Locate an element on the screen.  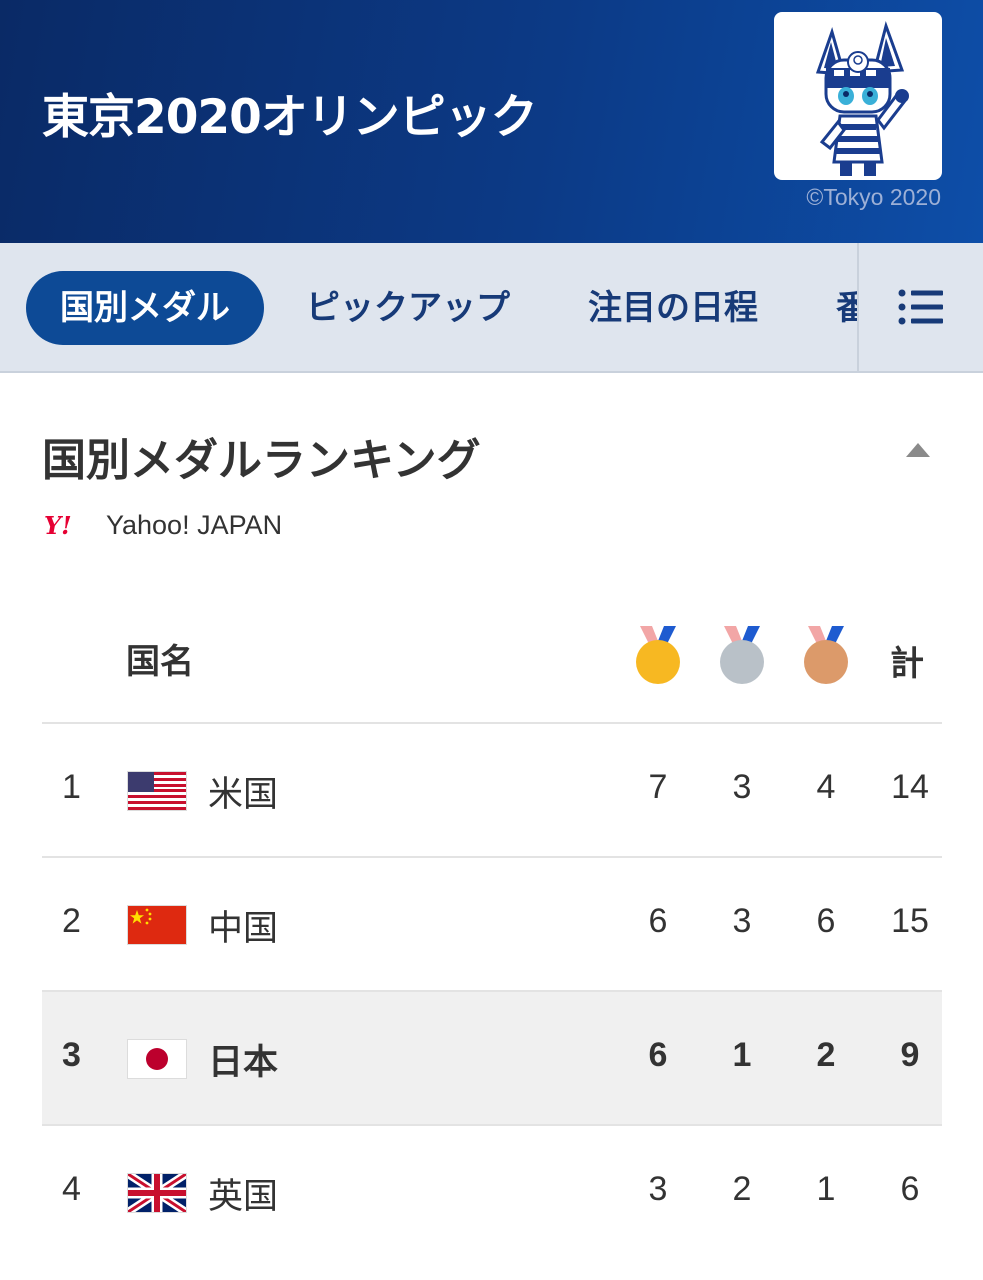
triangle-up-icon is located at coordinates (918, 450).